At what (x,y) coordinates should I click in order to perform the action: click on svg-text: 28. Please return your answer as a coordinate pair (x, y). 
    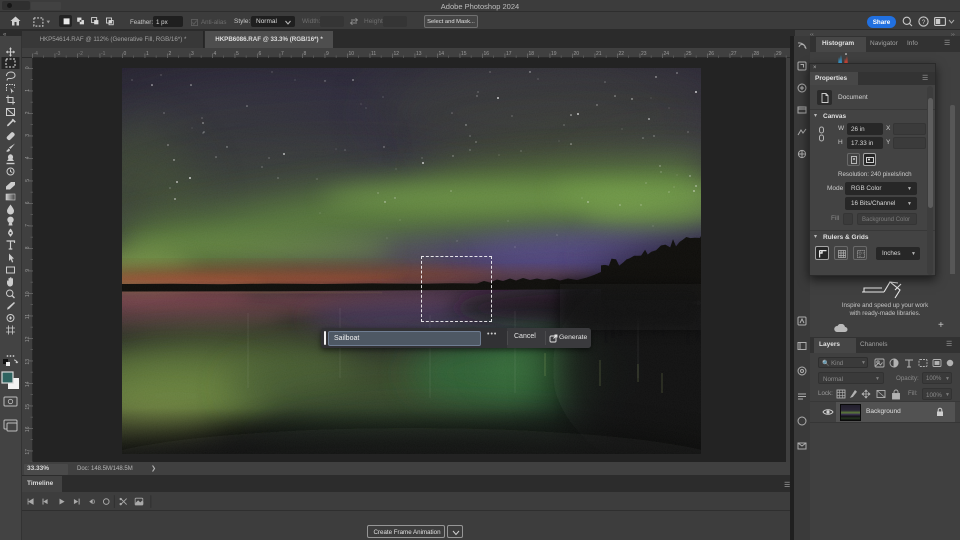
    Looking at the image, I should click on (757, 54).